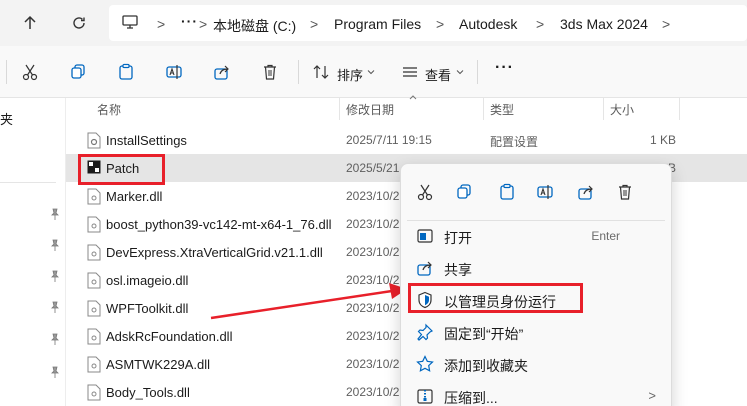 This screenshot has width=747, height=406. I want to click on star-icon, so click(425, 364).